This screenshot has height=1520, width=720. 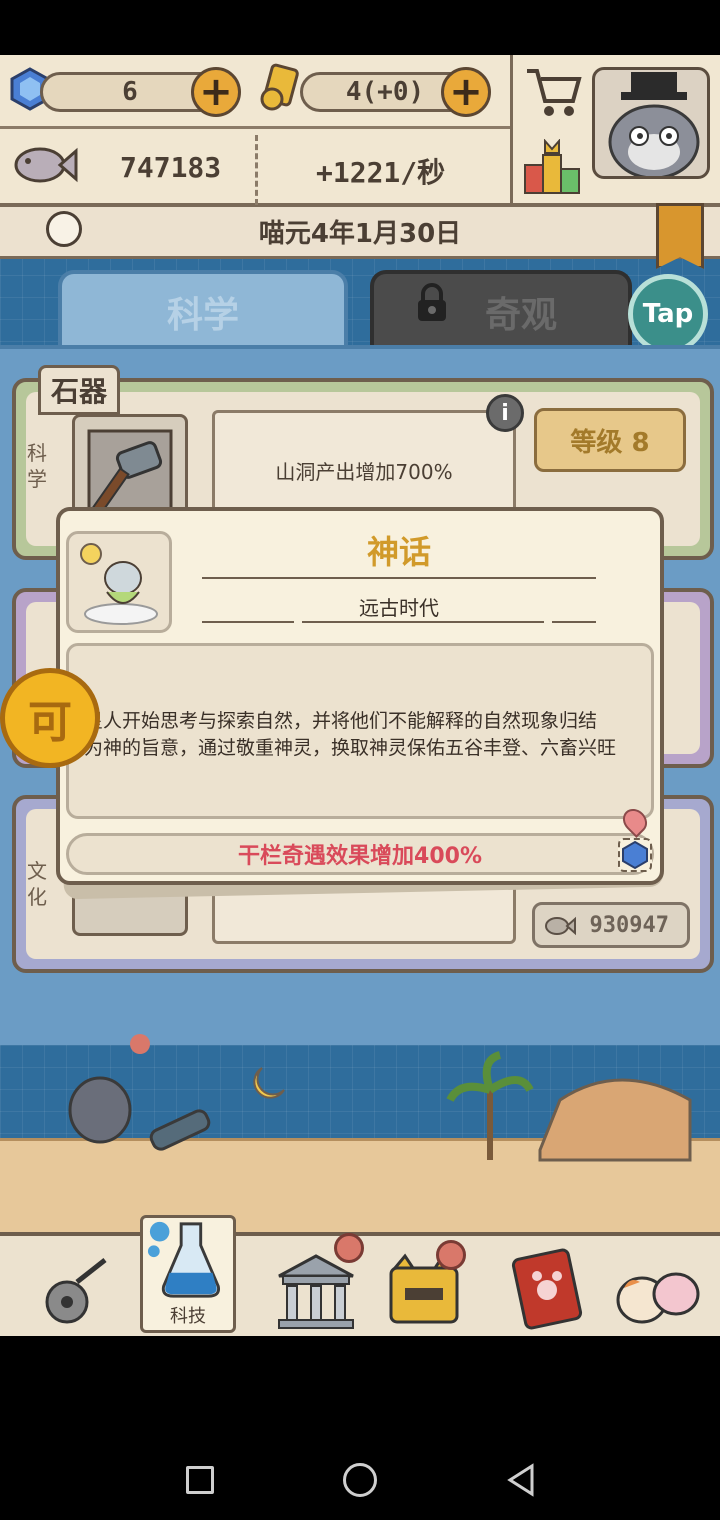 I want to click on tab-science: 科学, so click(x=203, y=310).